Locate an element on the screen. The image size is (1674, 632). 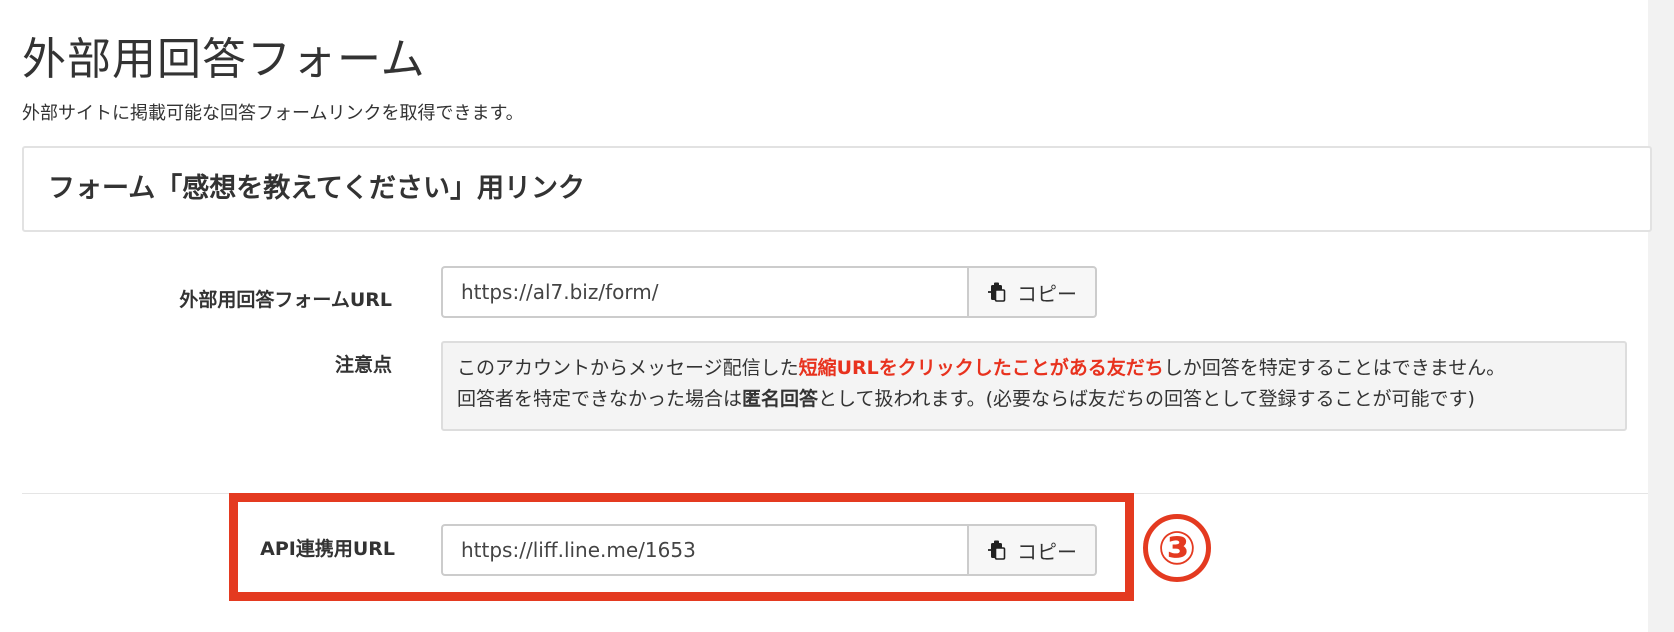
notice-line-1-text: このアカウントからメッセージ配信した is located at coordinates (628, 368).